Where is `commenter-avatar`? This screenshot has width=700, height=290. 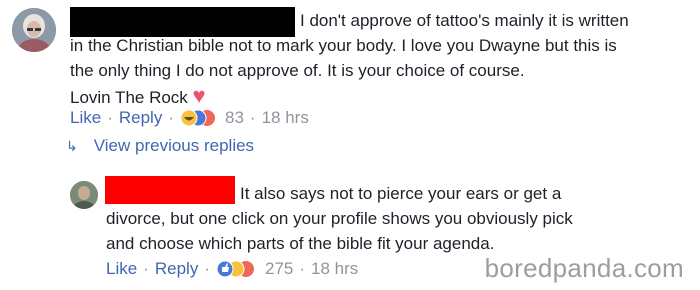
commenter-avatar is located at coordinates (34, 30).